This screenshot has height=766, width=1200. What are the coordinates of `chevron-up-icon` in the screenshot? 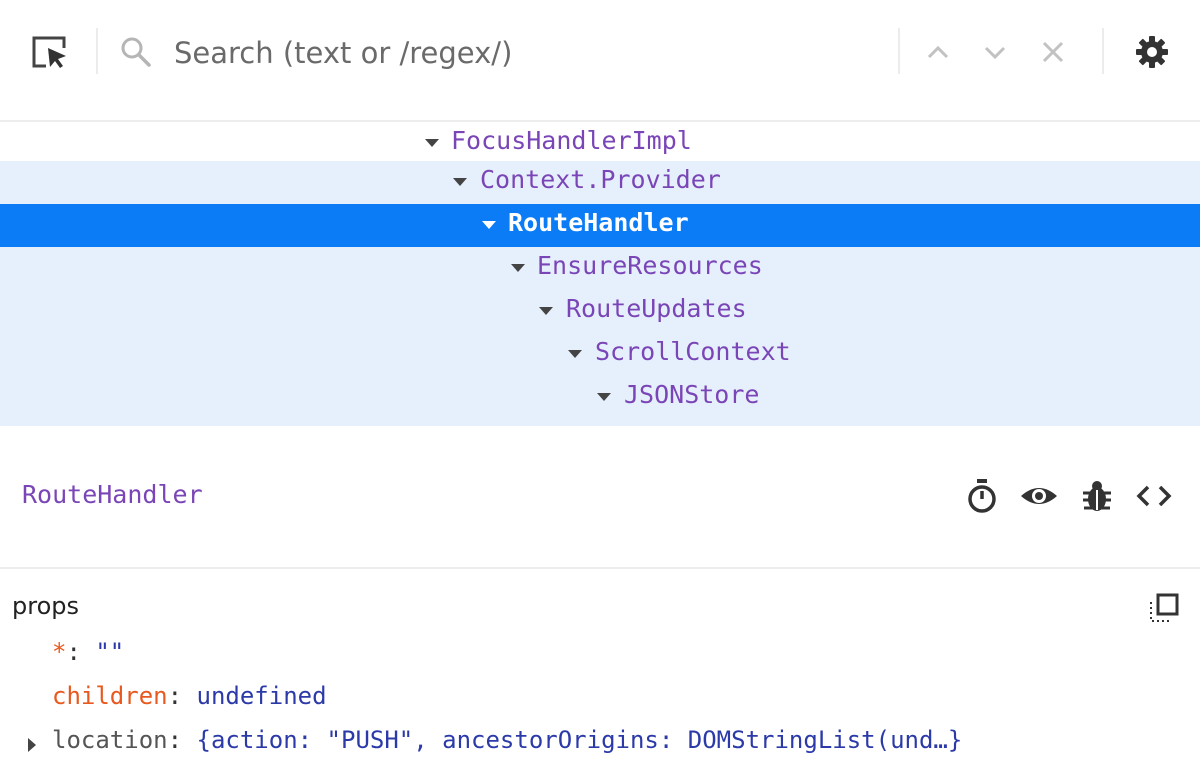 It's located at (938, 52).